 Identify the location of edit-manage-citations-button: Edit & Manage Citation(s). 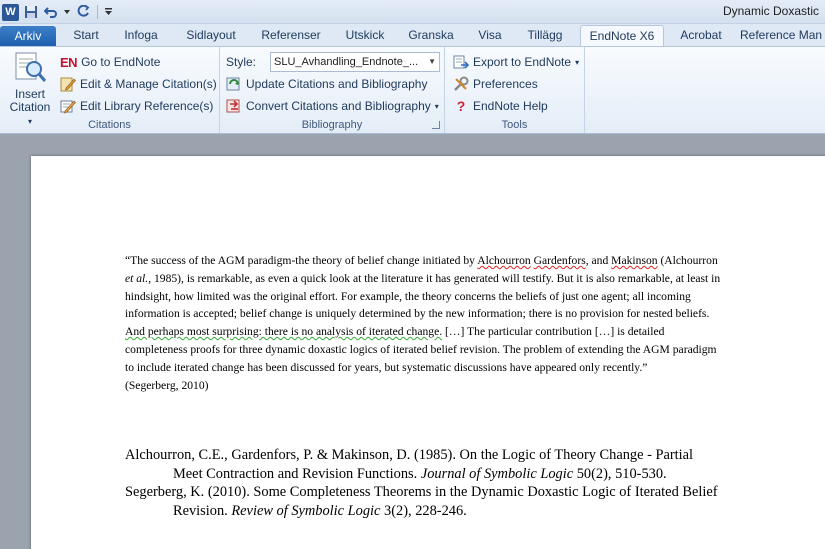
(138, 84).